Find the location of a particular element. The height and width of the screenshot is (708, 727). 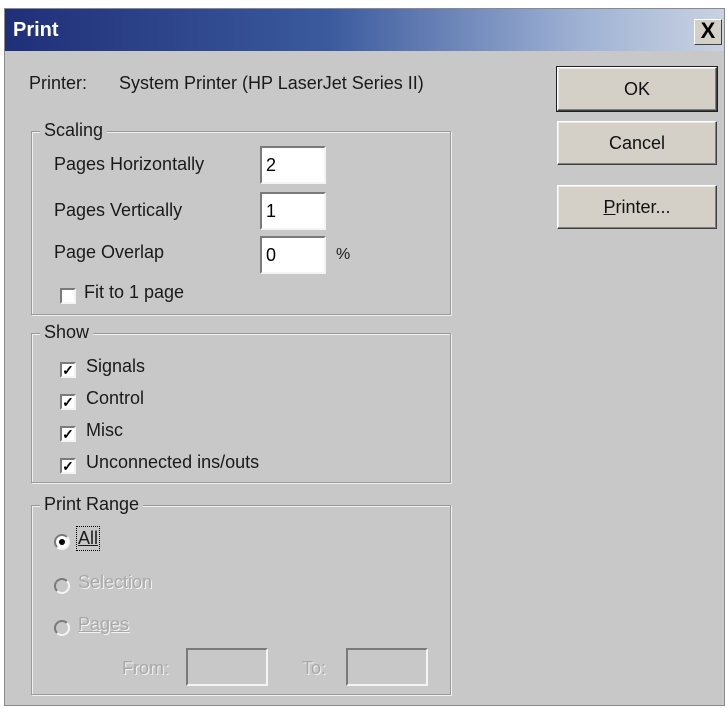

pages-horizontally-label: Pages Horizontally is located at coordinates (129, 164).